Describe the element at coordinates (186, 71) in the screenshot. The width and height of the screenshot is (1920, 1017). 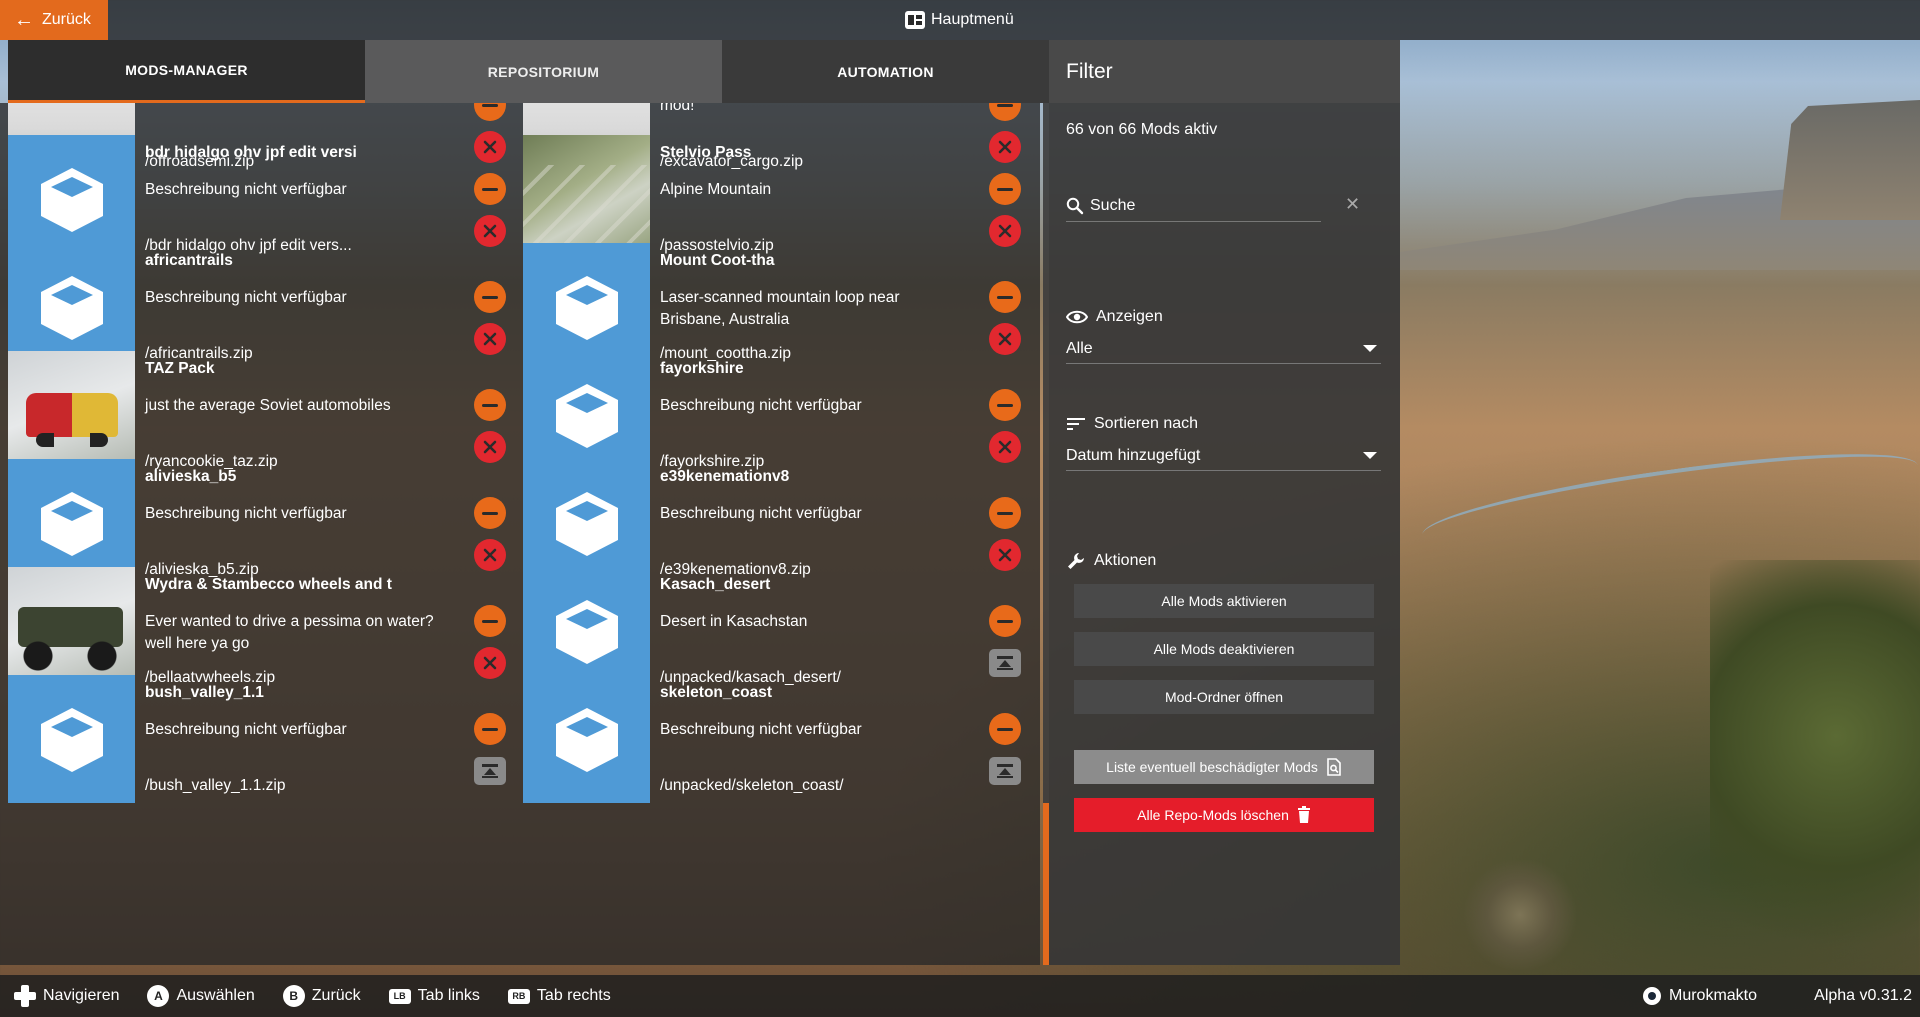
I see `tab-mods-manager: MODS-MANAGER` at that location.